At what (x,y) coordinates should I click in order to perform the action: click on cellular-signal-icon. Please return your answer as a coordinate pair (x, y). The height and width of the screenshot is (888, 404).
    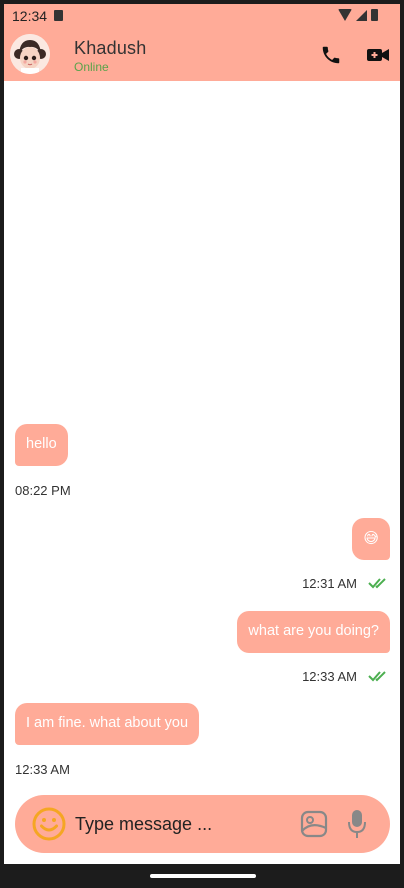
    Looking at the image, I should click on (361, 15).